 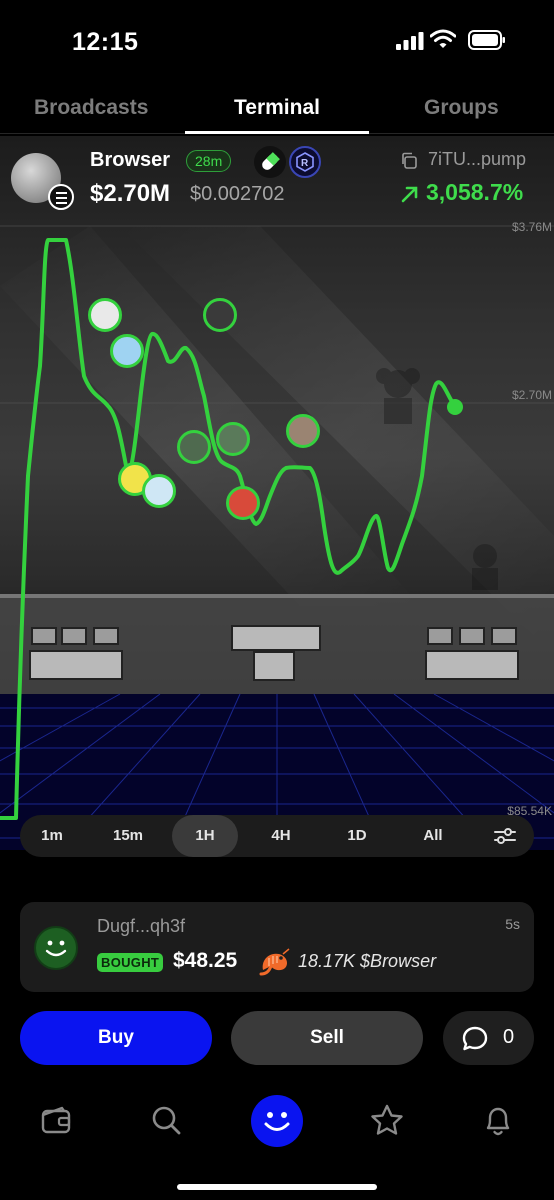 I want to click on active-tab-indicator, so click(x=277, y=132).